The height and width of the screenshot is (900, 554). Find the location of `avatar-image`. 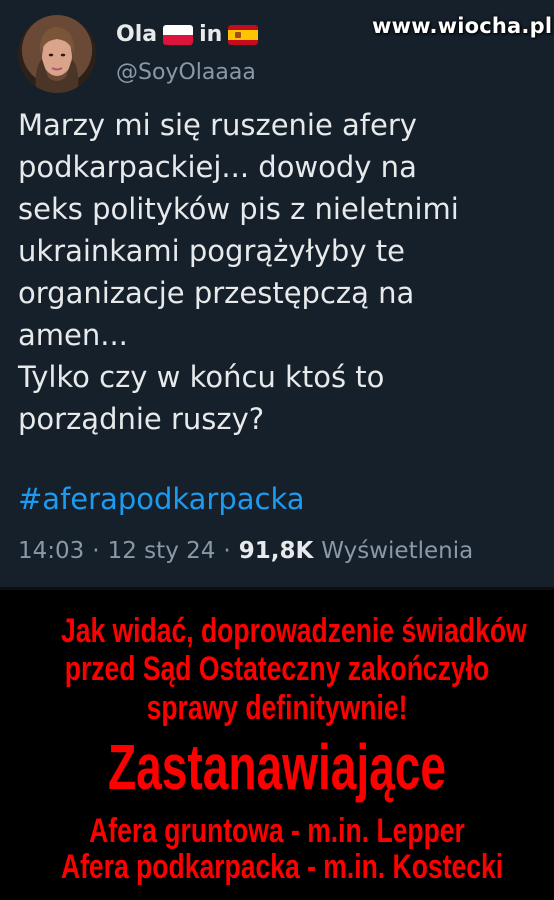

avatar-image is located at coordinates (57, 60).